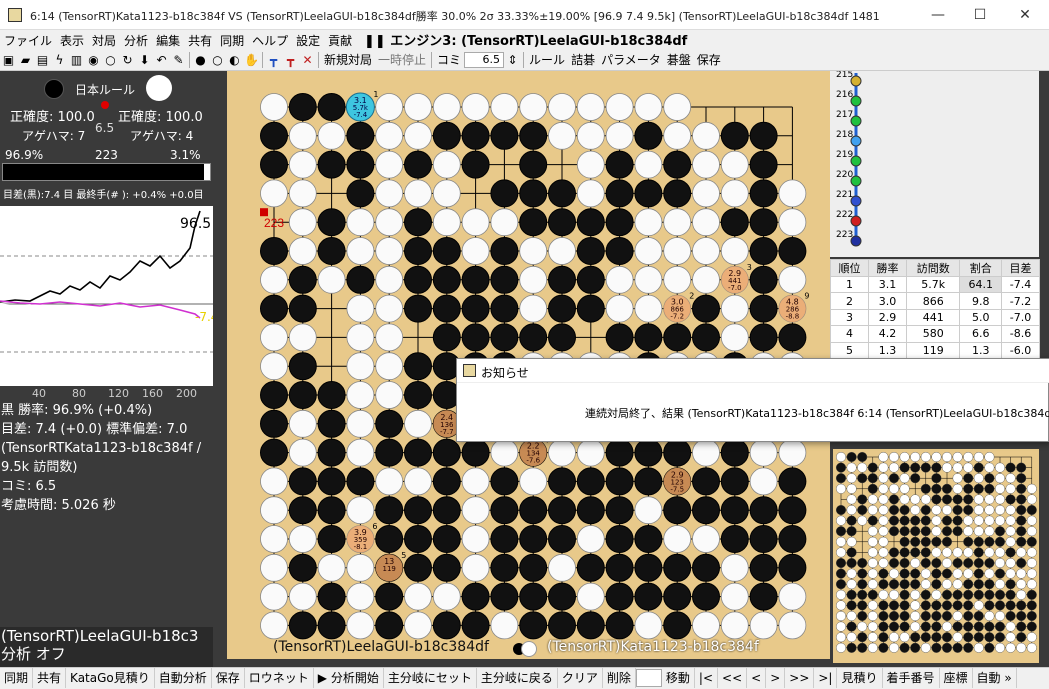  Describe the element at coordinates (270, 41) in the screenshot. I see `menu-help: ヘルプ` at that location.